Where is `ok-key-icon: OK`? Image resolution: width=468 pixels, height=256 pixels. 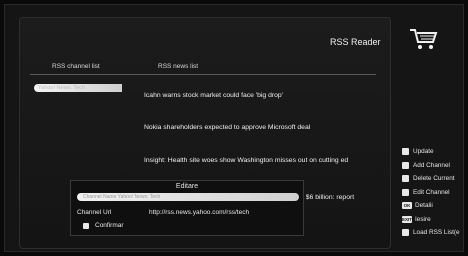
ok-key-icon: OK is located at coordinates (407, 206).